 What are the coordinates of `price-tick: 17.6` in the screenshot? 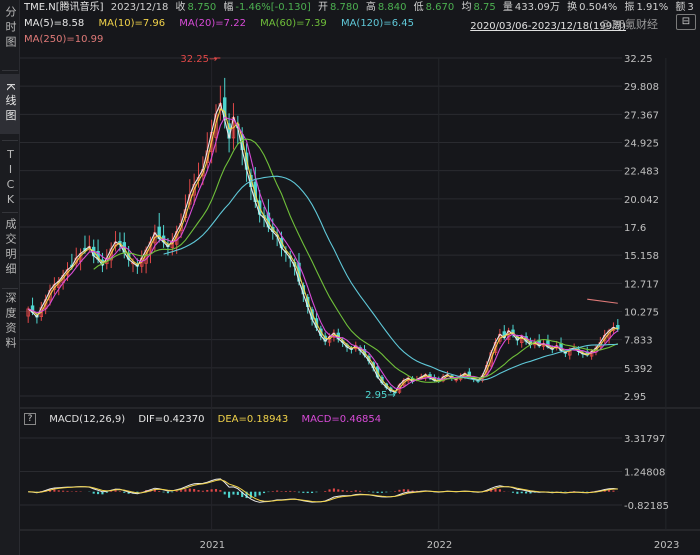 It's located at (635, 228).